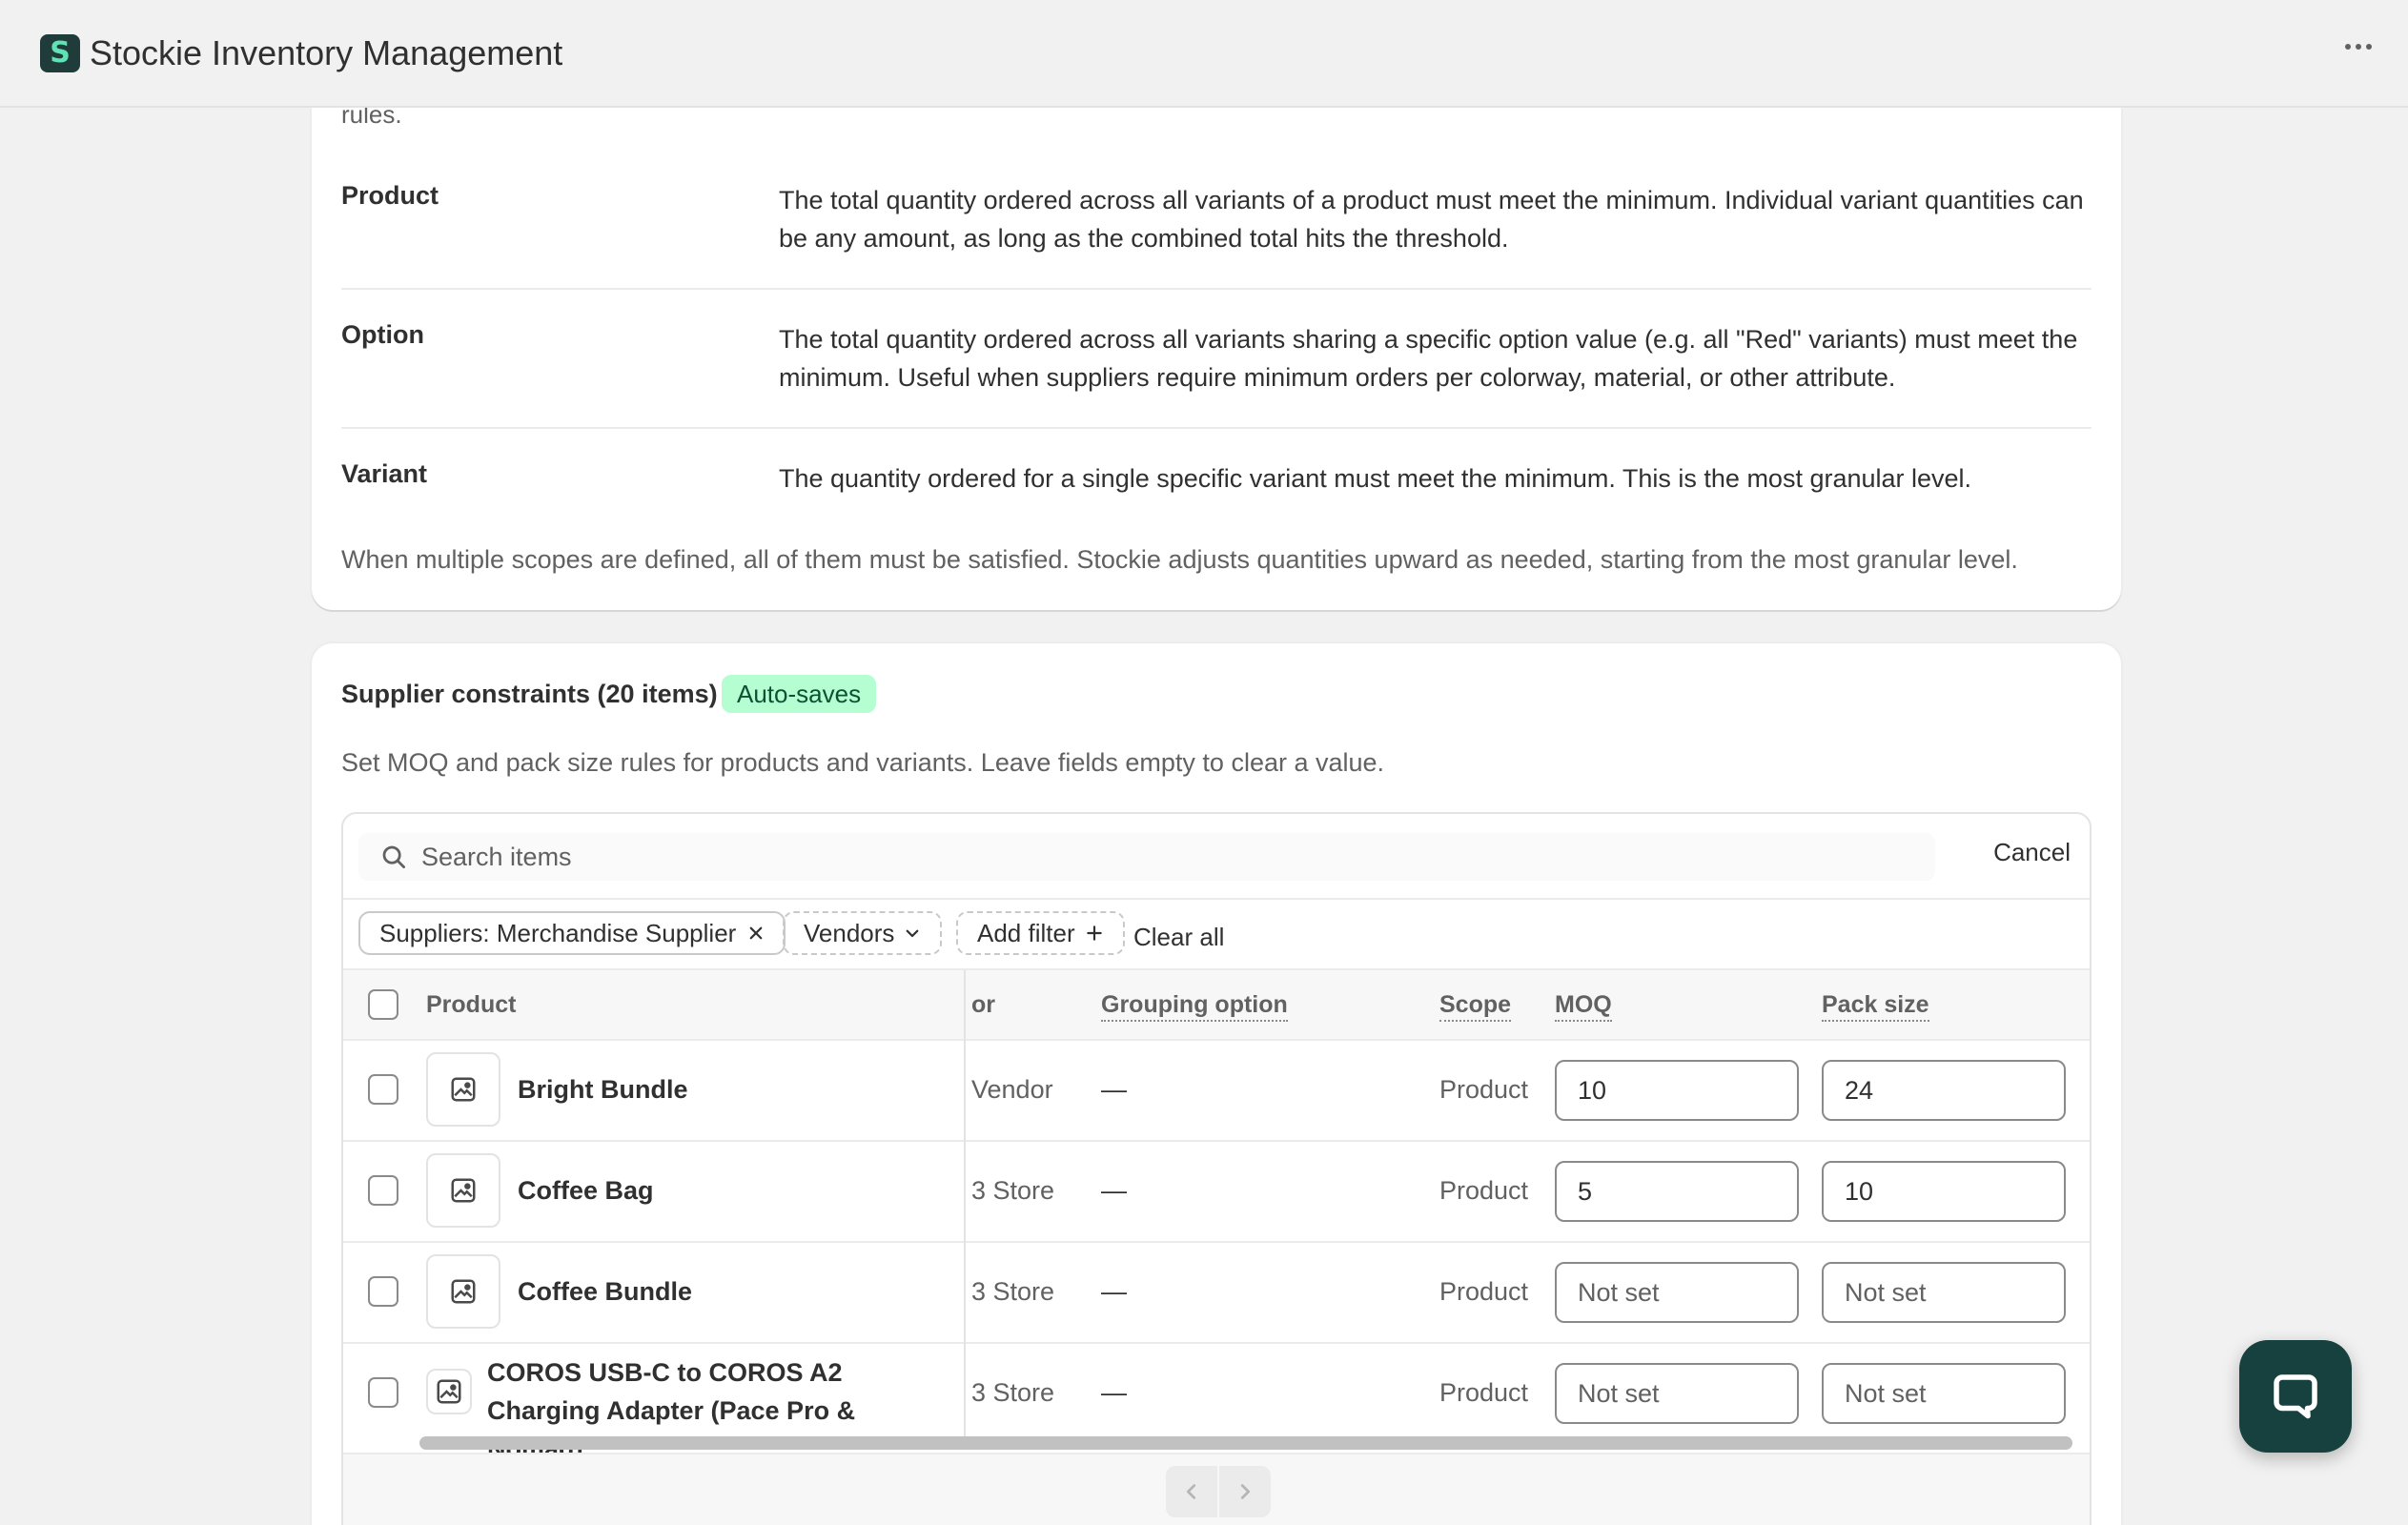 Image resolution: width=2408 pixels, height=1525 pixels. Describe the element at coordinates (586, 1191) in the screenshot. I see `product-name: Coffee Bag` at that location.